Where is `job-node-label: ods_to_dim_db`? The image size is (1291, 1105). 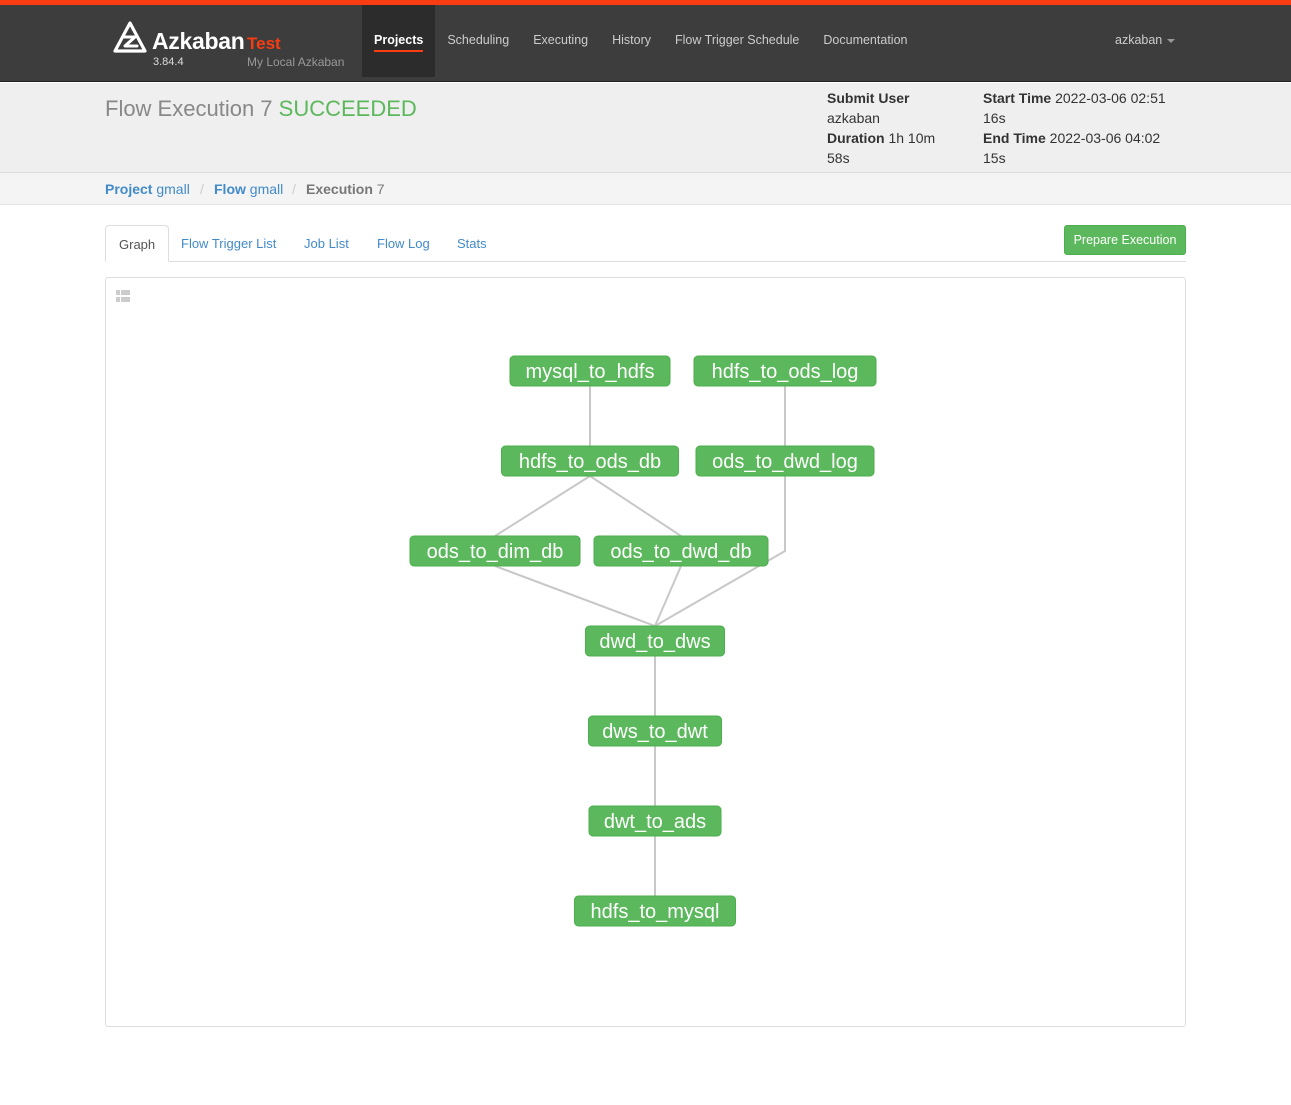
job-node-label: ods_to_dim_db is located at coordinates (495, 552).